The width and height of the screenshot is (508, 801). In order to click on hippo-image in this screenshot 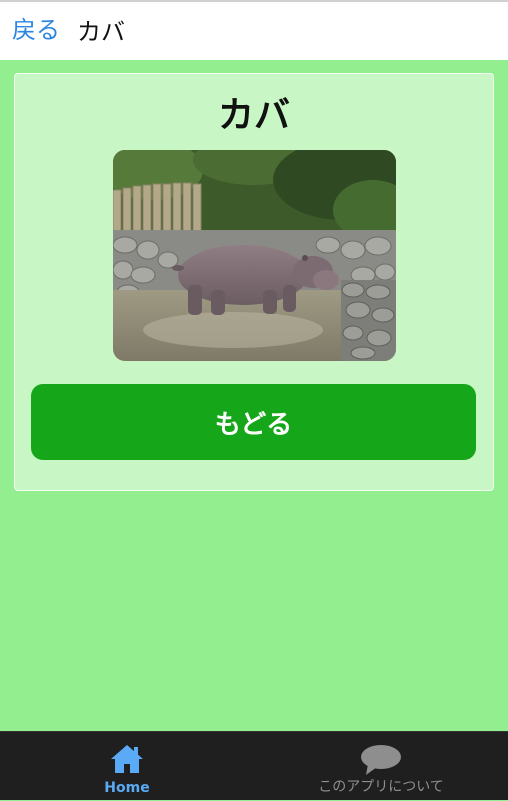, I will do `click(254, 255)`.